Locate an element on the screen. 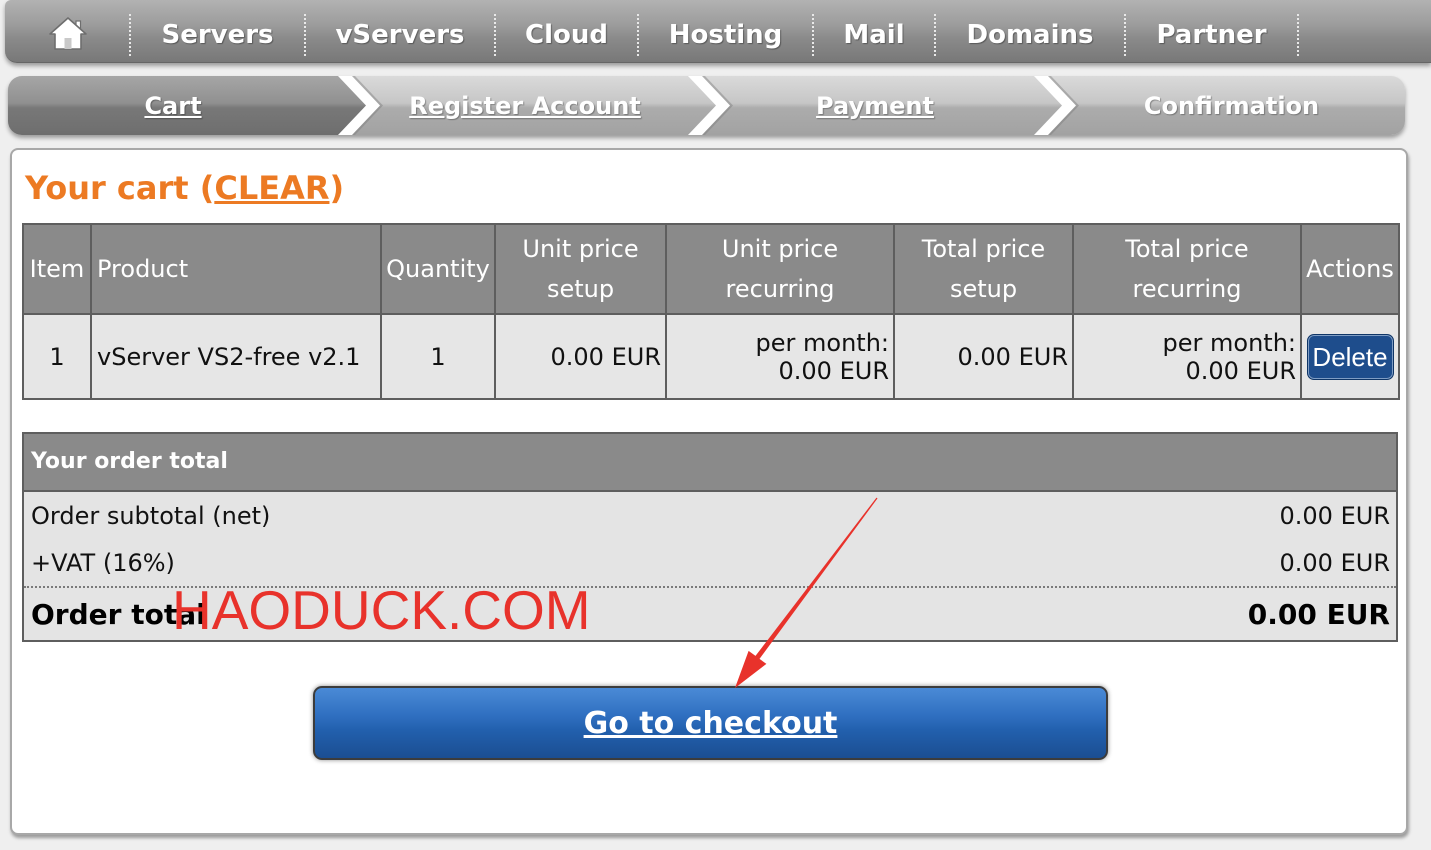 The width and height of the screenshot is (1431, 850). nav-item-label: Cloud is located at coordinates (566, 35).